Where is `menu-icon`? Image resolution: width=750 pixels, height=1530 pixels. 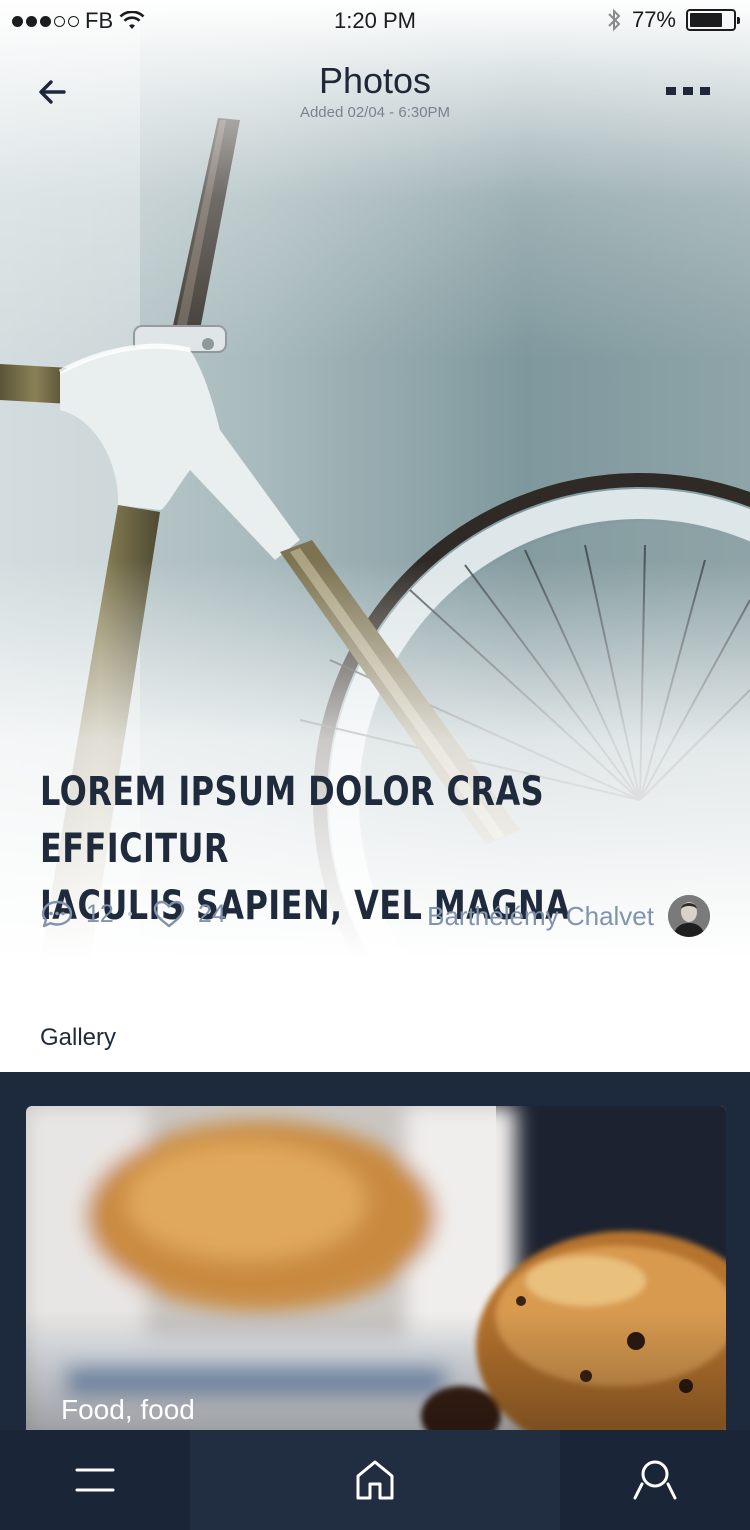 menu-icon is located at coordinates (95, 1480).